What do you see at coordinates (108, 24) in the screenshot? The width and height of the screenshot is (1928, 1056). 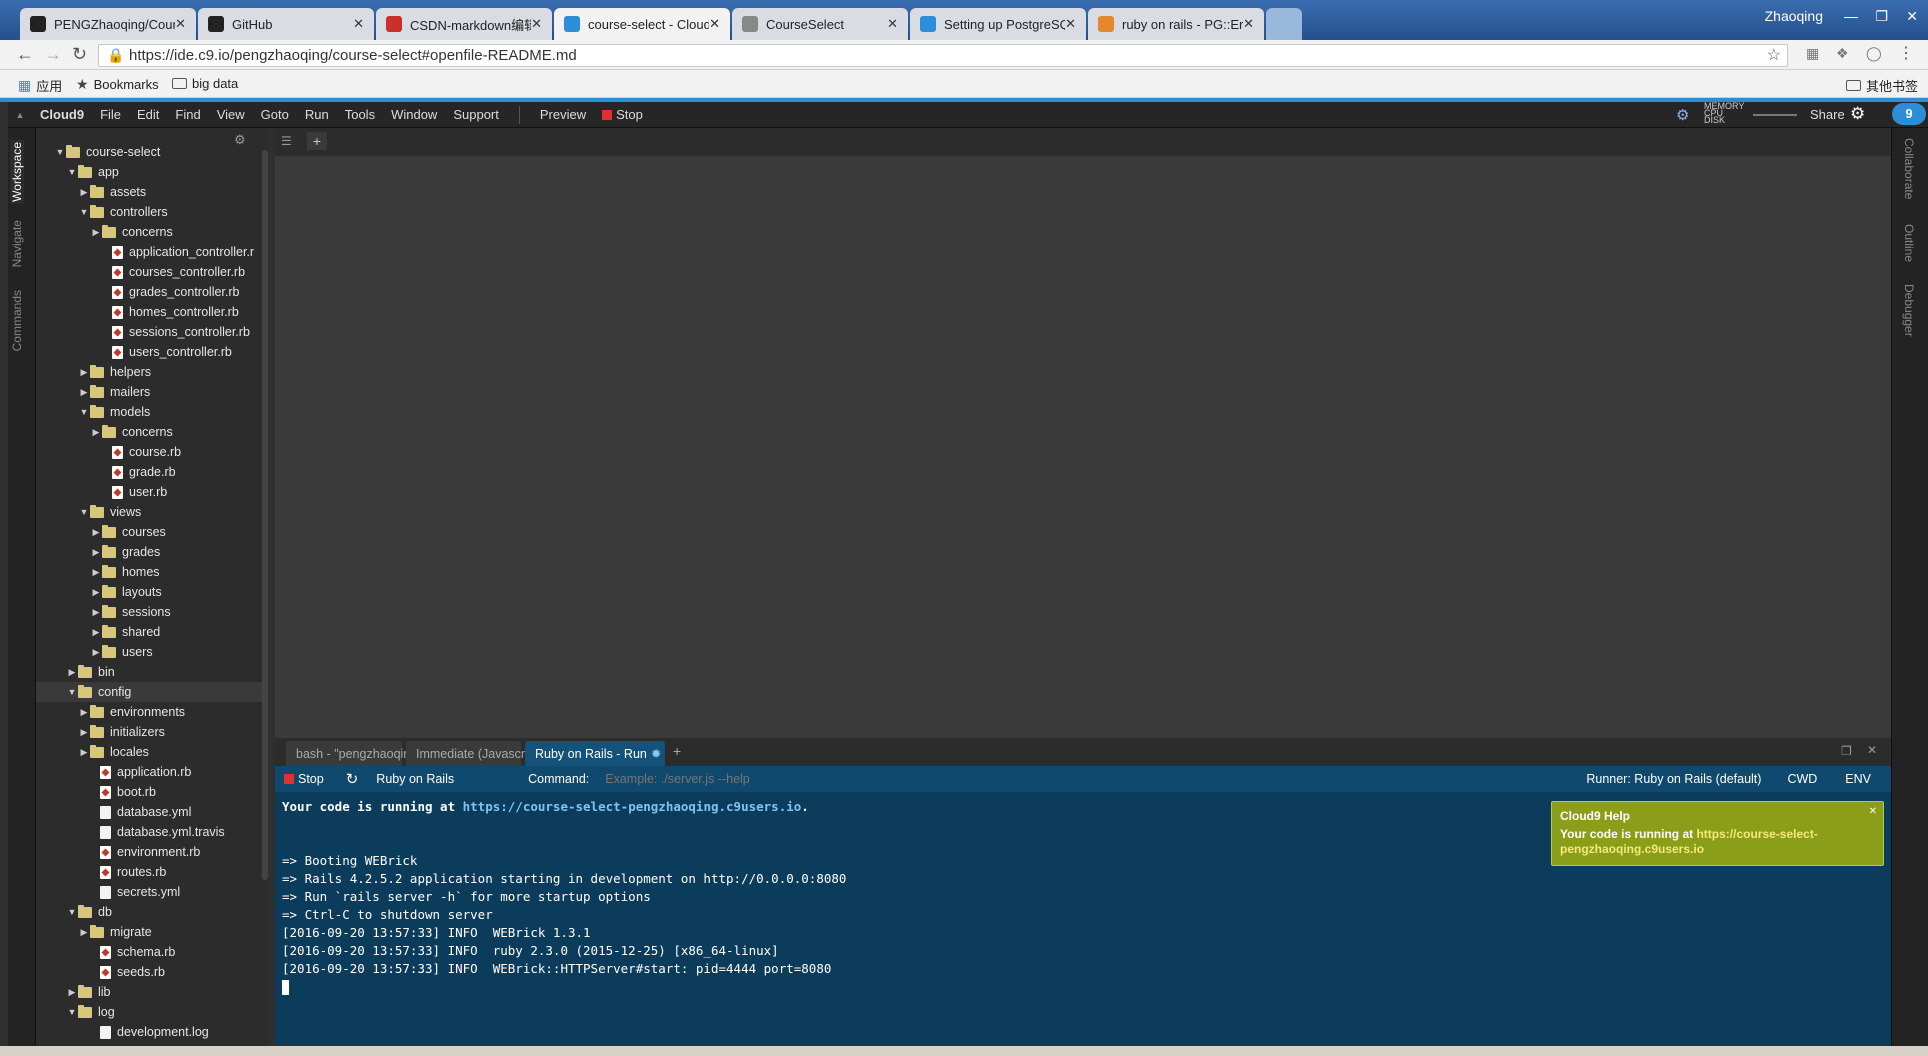 I see `browser-tab: PENGZhaoqing/Course✕` at bounding box center [108, 24].